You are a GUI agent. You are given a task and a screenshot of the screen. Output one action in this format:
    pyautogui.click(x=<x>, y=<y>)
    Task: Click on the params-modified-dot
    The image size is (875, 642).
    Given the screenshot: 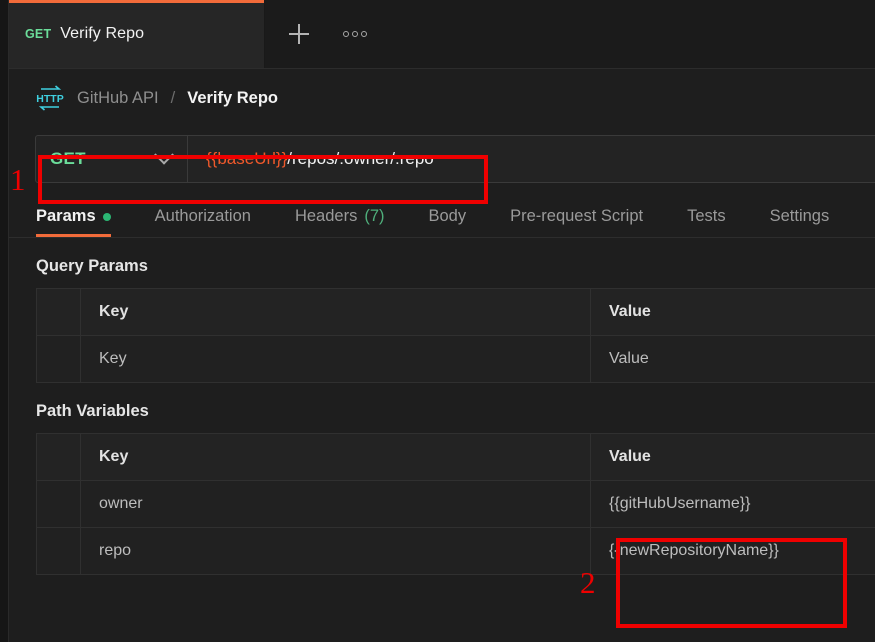 What is the action you would take?
    pyautogui.click(x=106, y=216)
    